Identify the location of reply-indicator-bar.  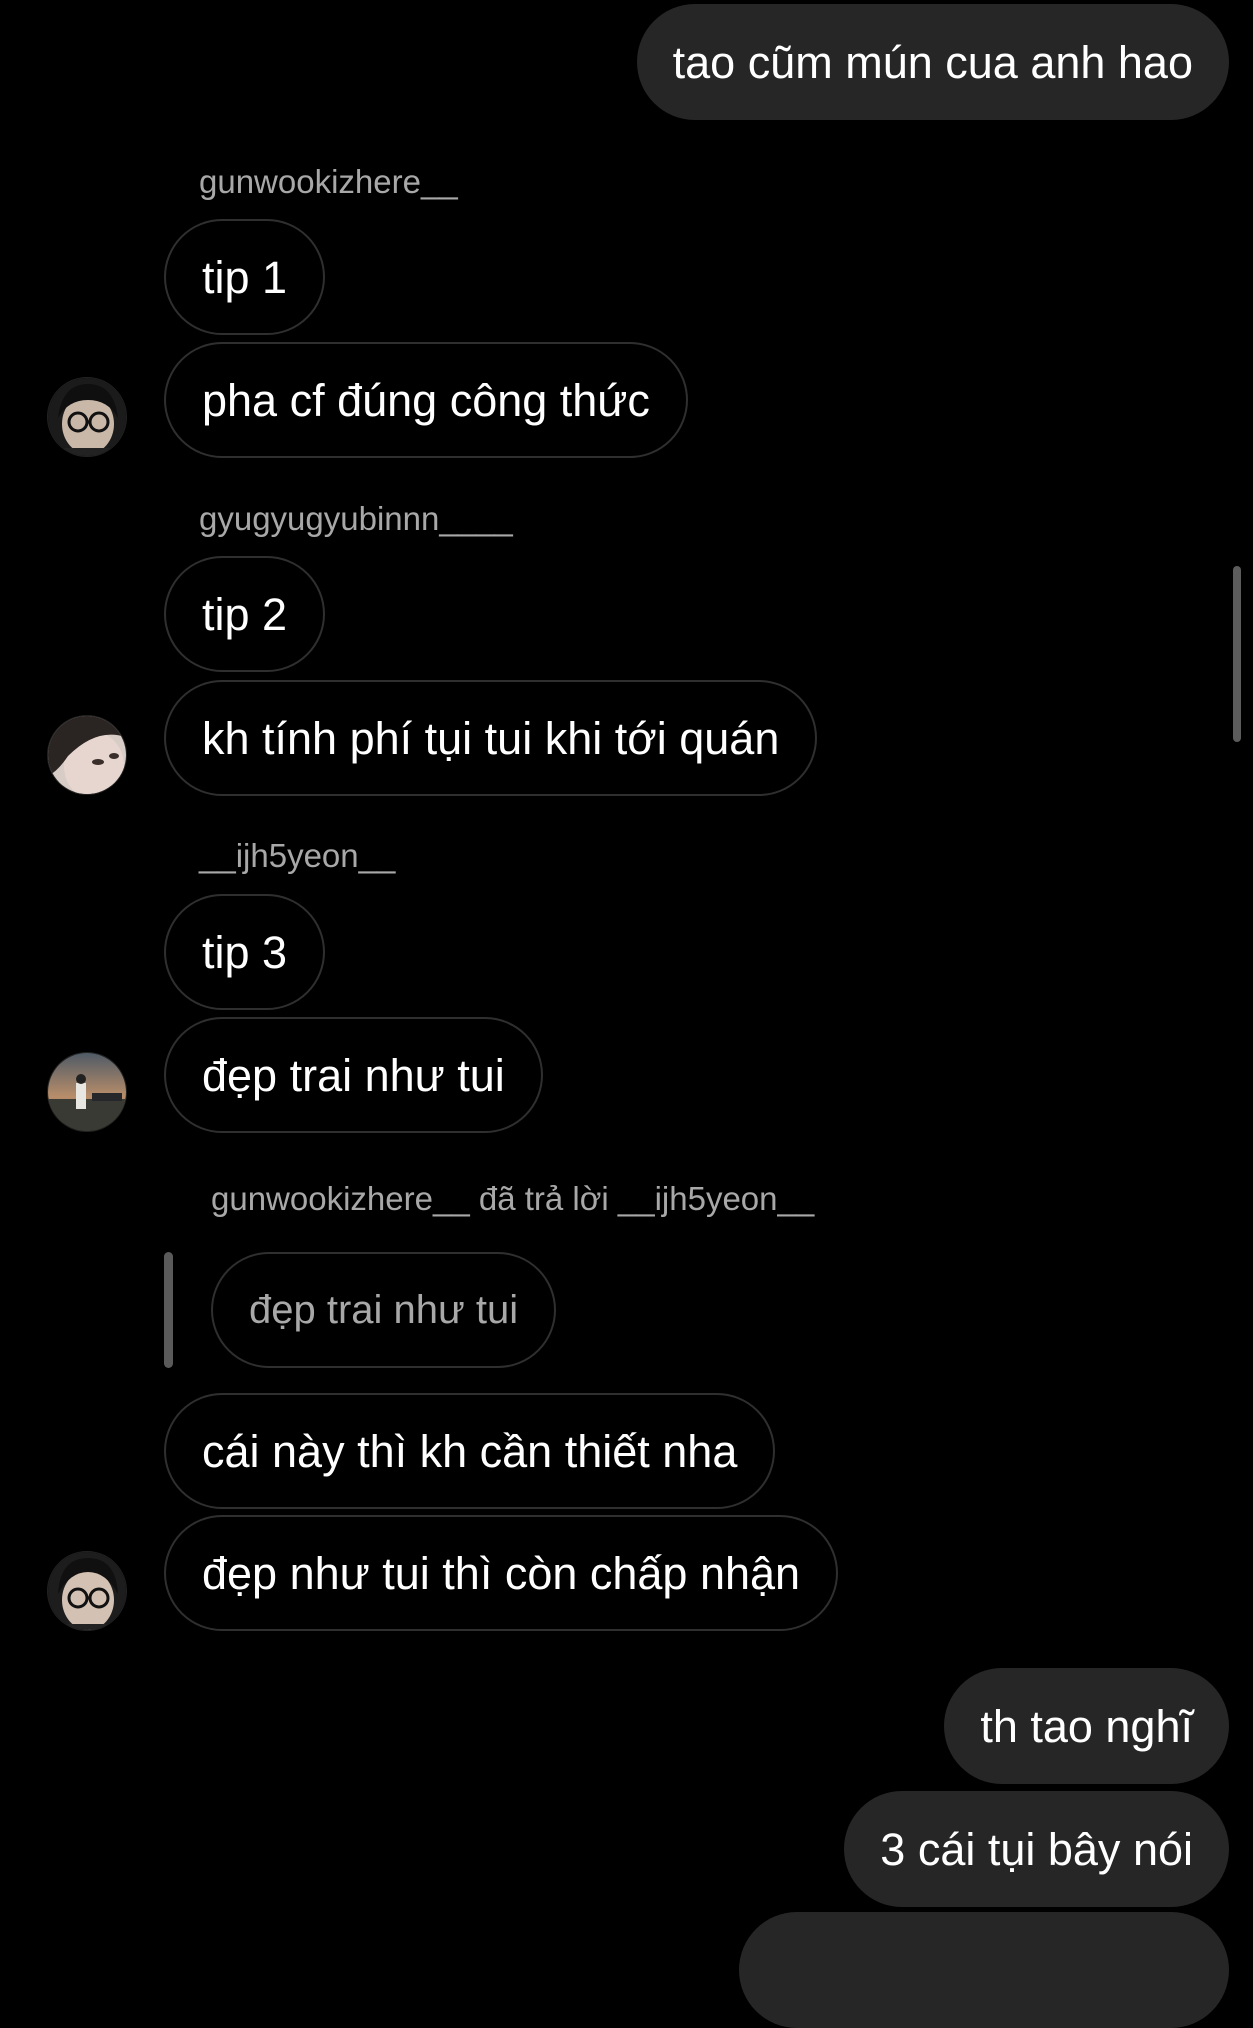
(168, 1310).